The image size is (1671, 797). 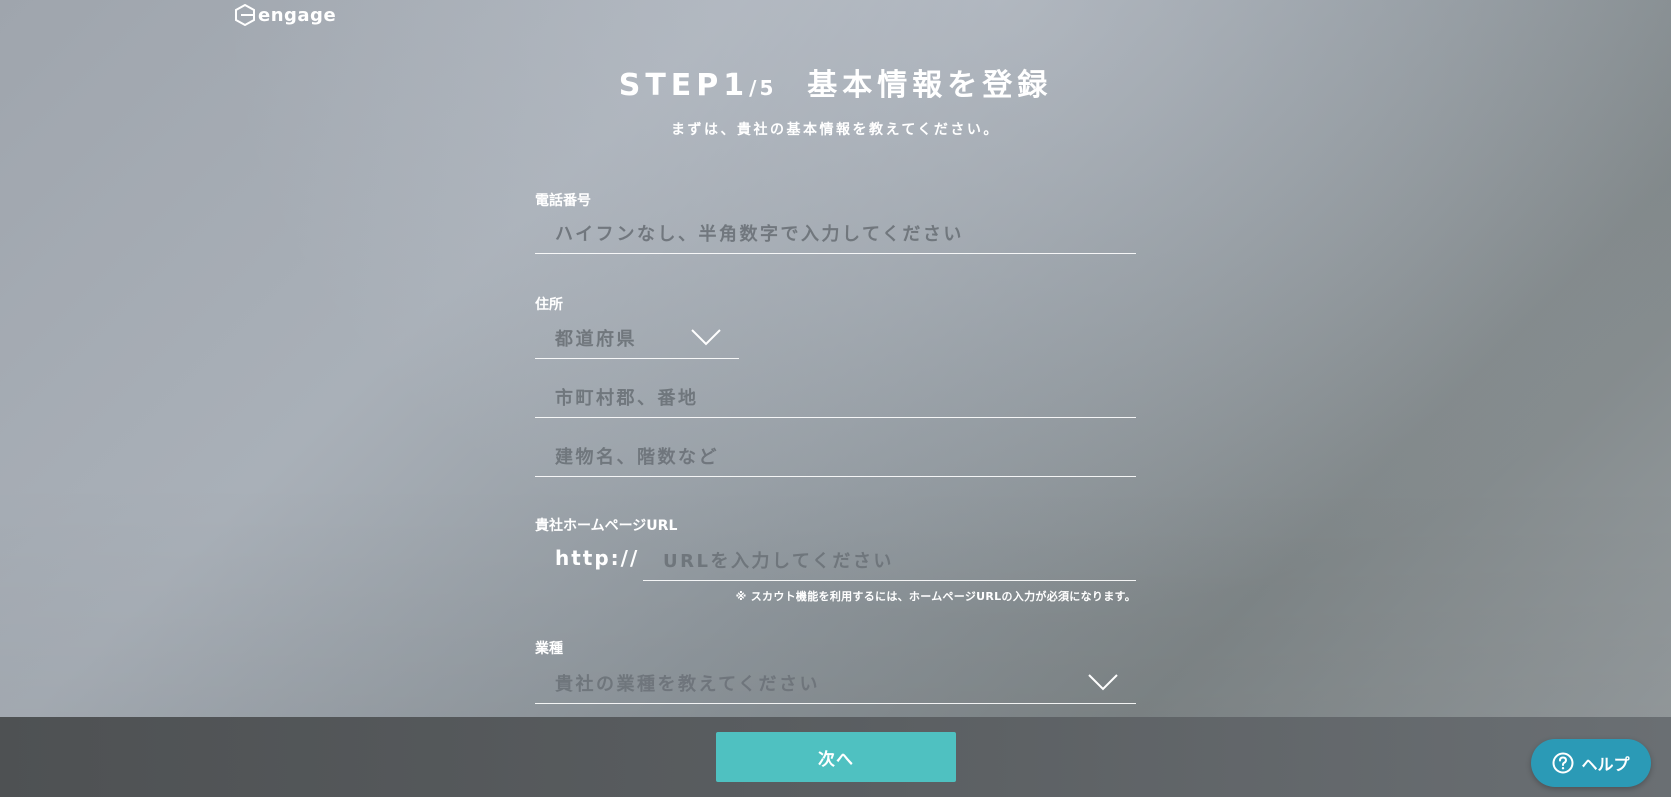 I want to click on industry-placeholder: 貴社の業種を教えてください, so click(x=688, y=684).